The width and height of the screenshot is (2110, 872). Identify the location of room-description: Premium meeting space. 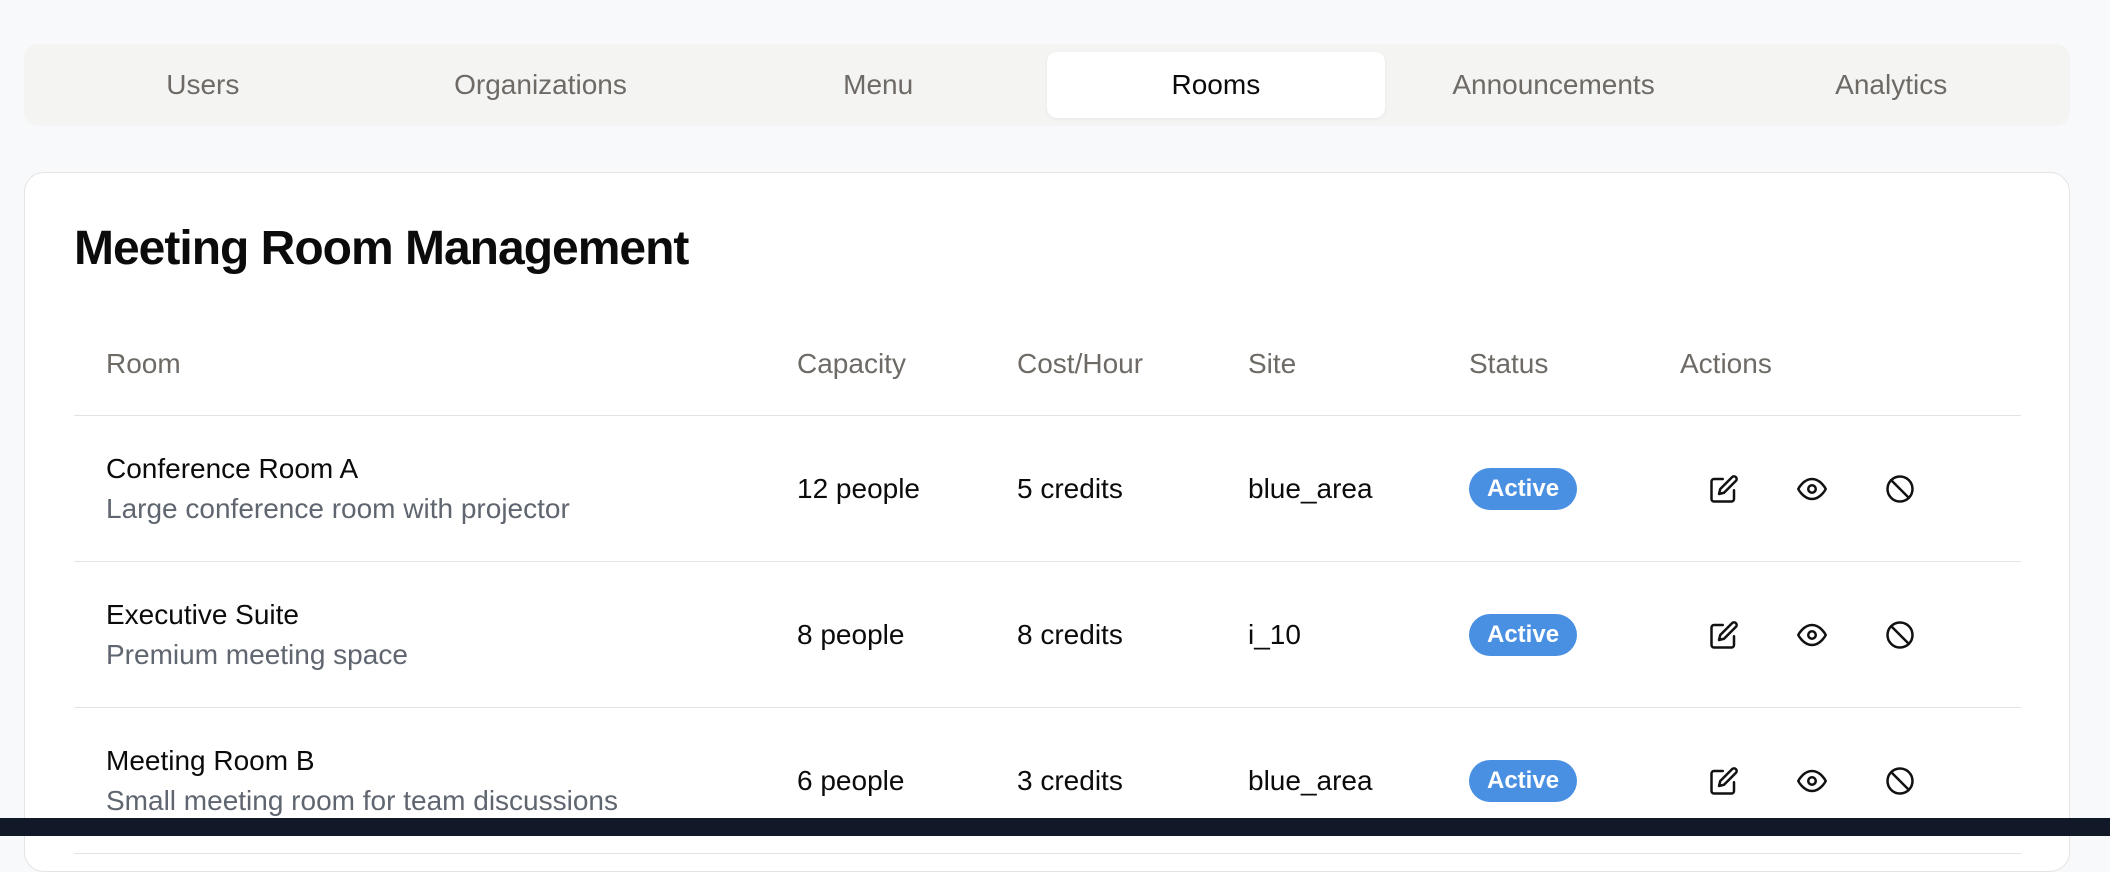
(257, 654).